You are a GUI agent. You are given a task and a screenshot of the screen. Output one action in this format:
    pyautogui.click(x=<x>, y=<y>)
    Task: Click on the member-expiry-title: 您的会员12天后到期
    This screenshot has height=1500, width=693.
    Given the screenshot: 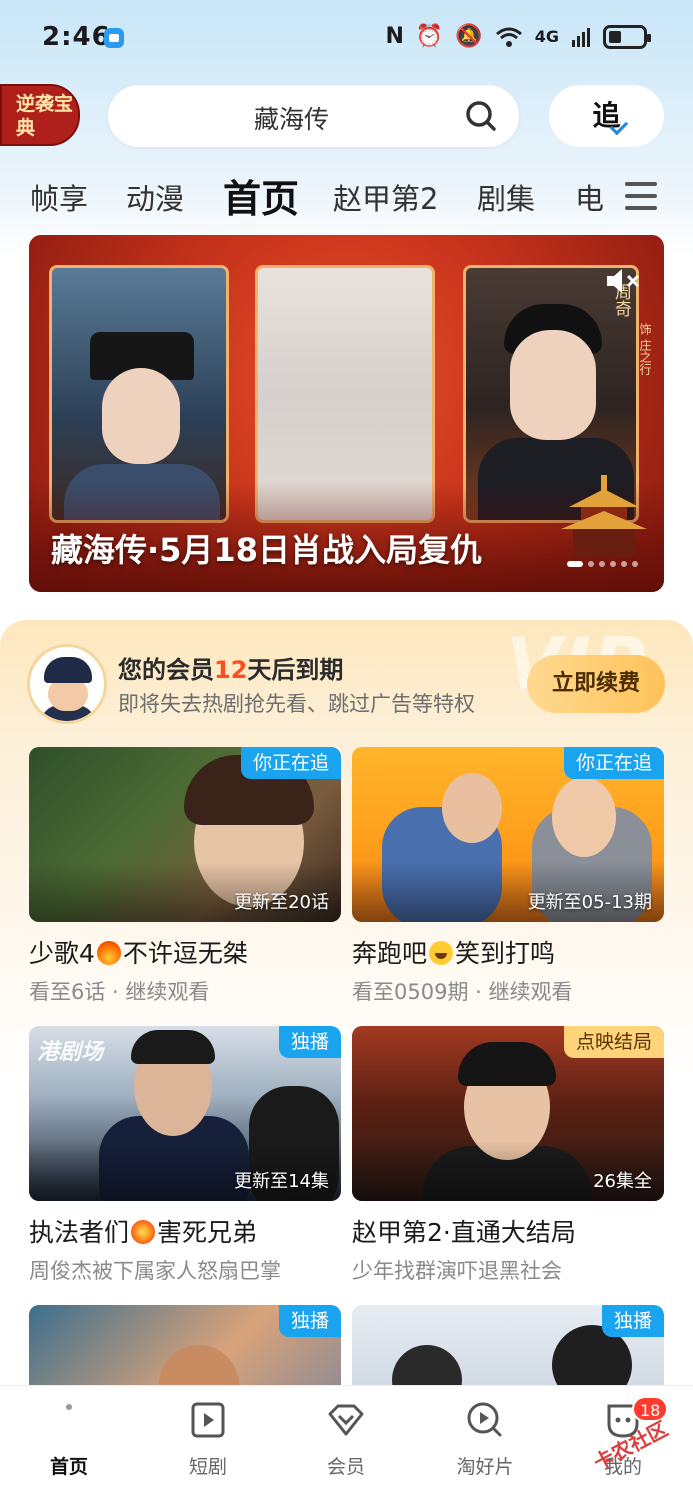 What is the action you would take?
    pyautogui.click(x=231, y=670)
    